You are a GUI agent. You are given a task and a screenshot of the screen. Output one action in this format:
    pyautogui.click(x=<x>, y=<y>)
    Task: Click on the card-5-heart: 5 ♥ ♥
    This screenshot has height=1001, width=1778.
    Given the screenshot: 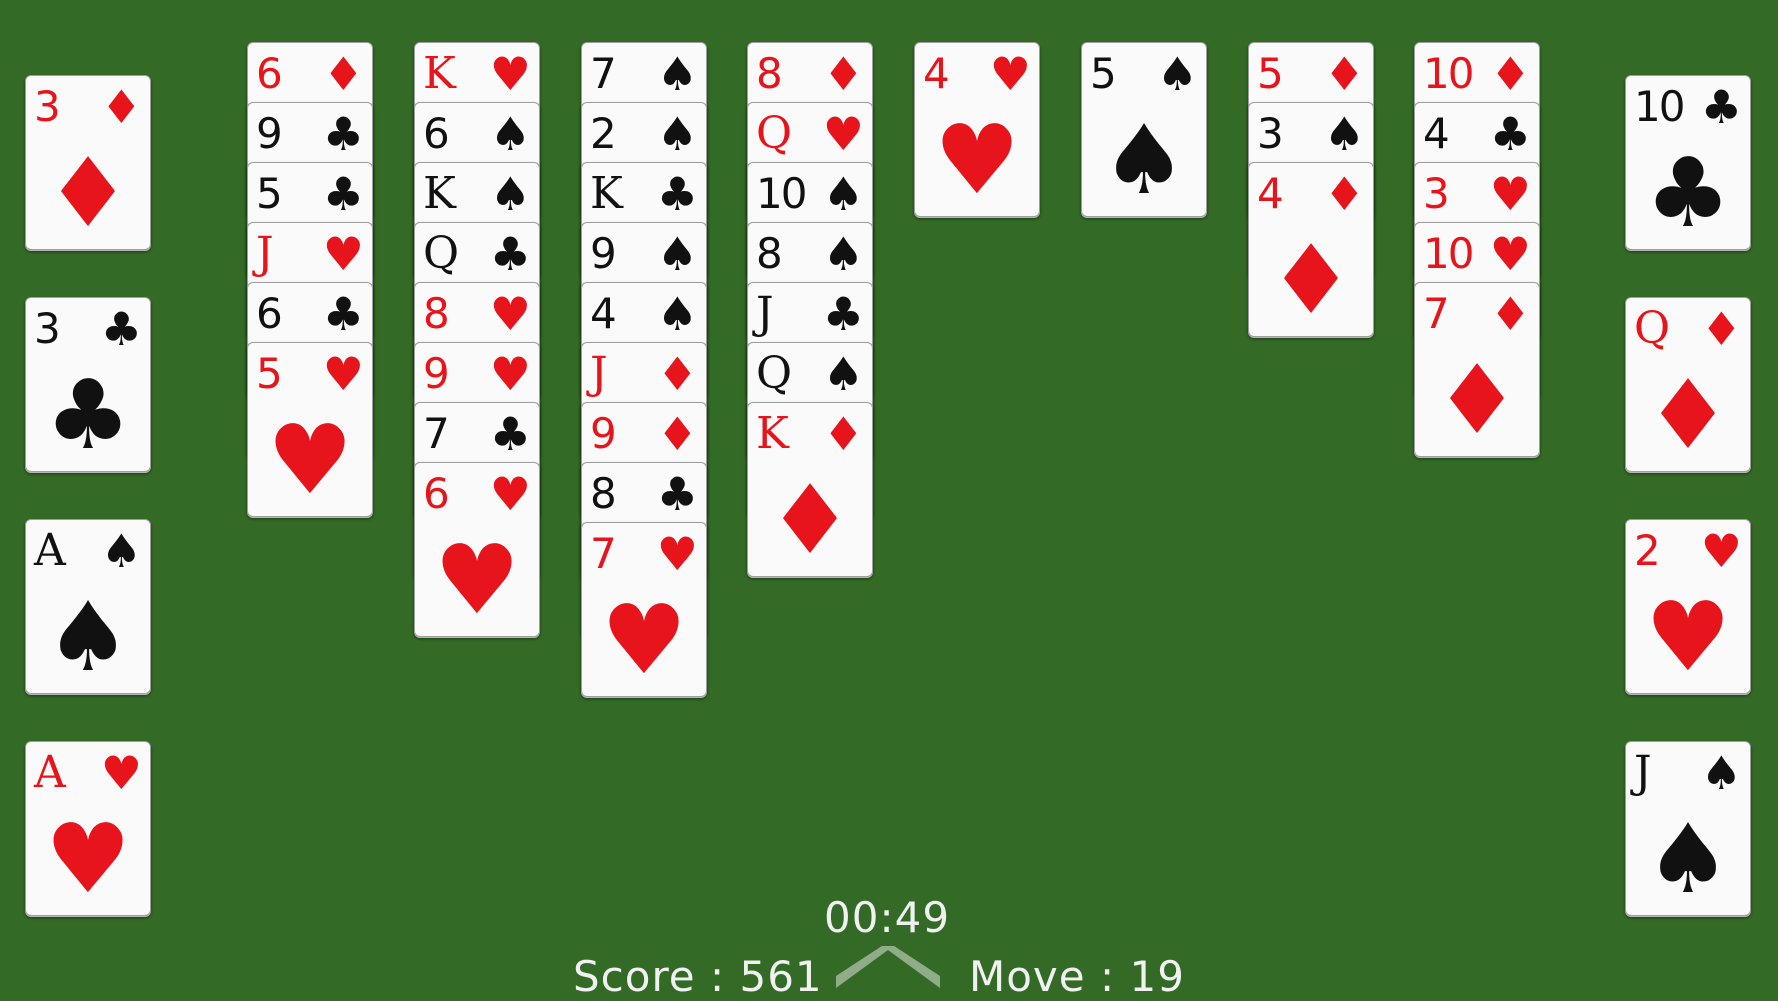 What is the action you would take?
    pyautogui.click(x=310, y=429)
    